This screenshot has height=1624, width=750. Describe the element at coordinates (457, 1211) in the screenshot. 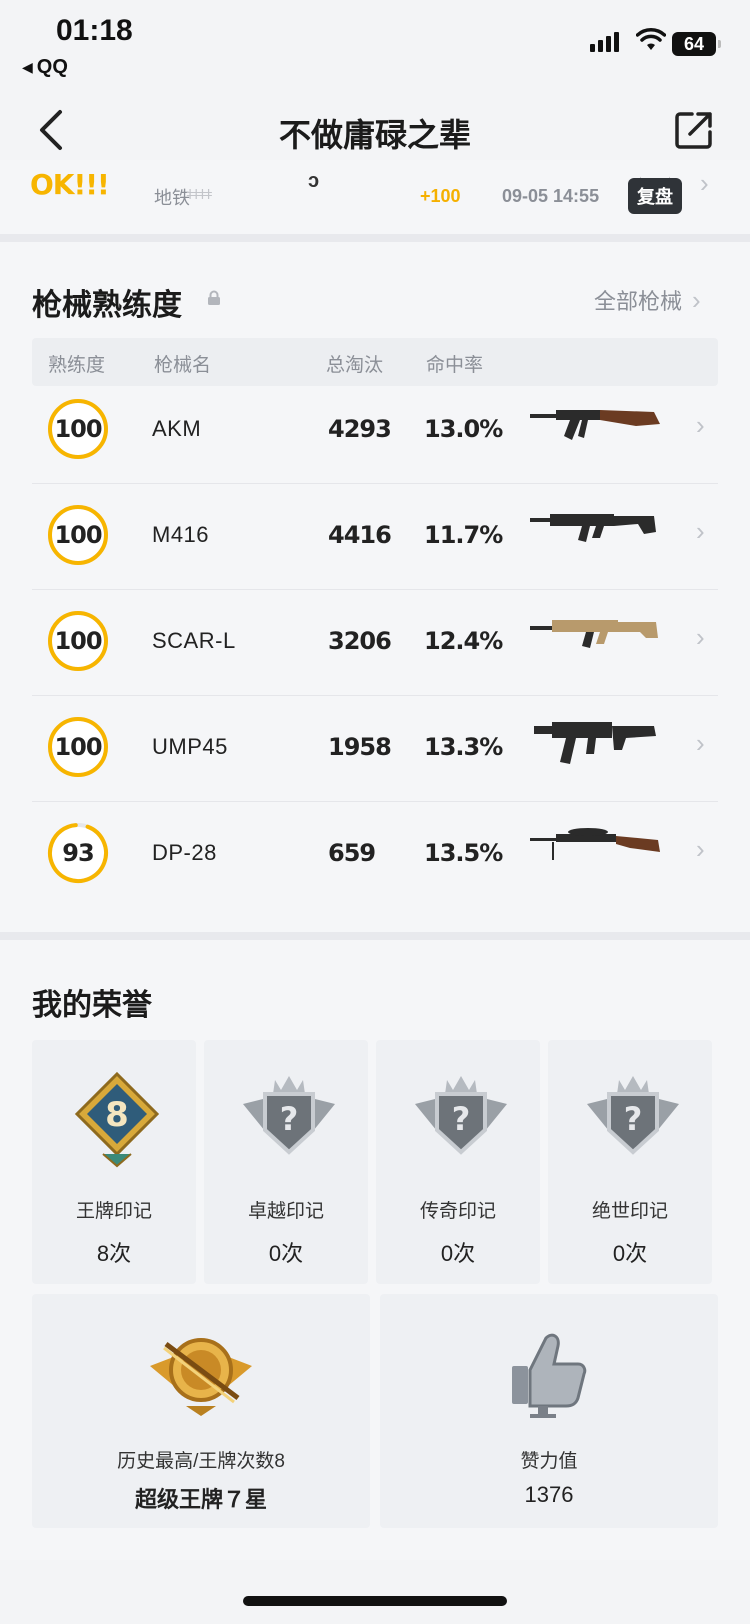

I see `honor-mark-label: 传奇印记` at that location.